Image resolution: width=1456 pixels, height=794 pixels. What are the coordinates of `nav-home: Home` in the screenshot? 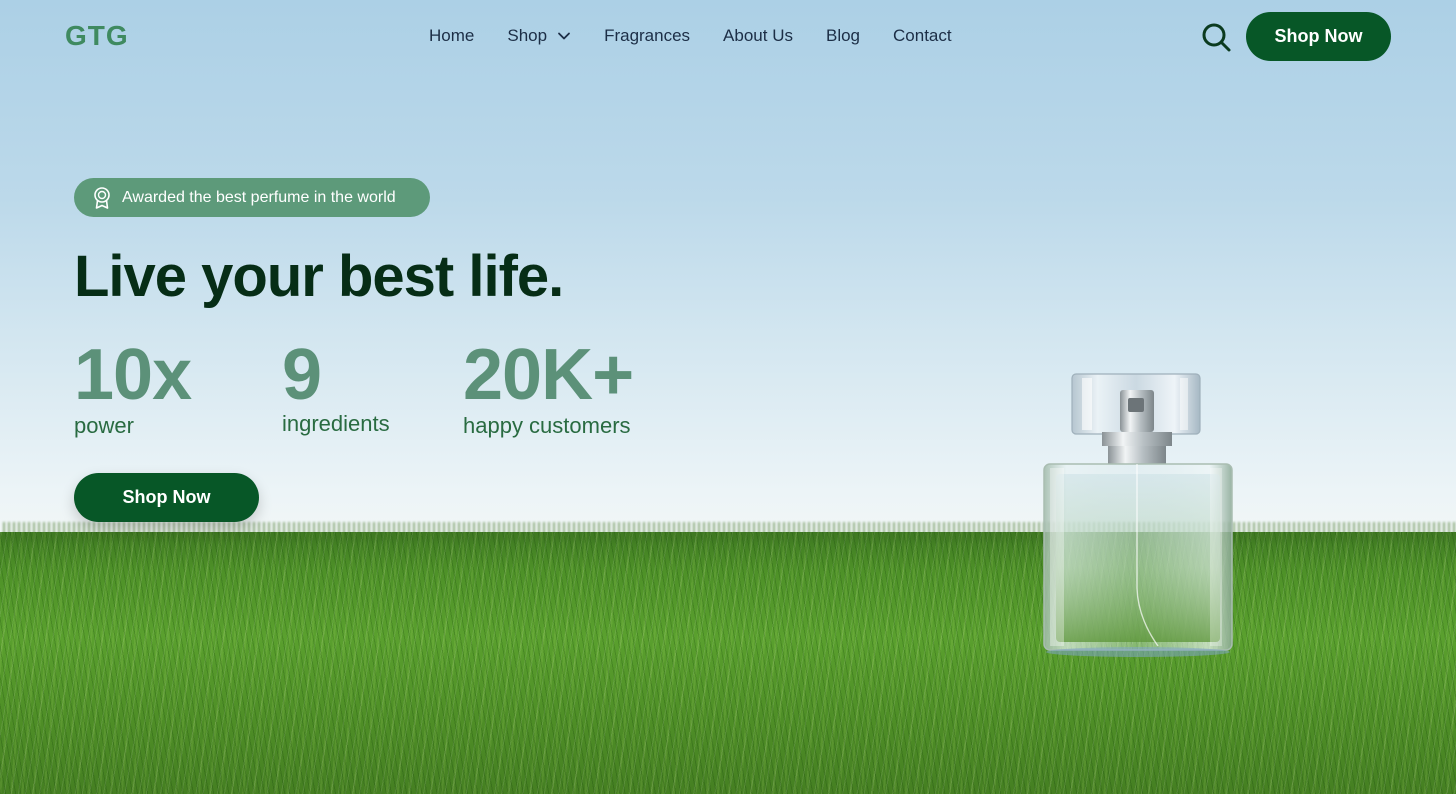 It's located at (451, 36).